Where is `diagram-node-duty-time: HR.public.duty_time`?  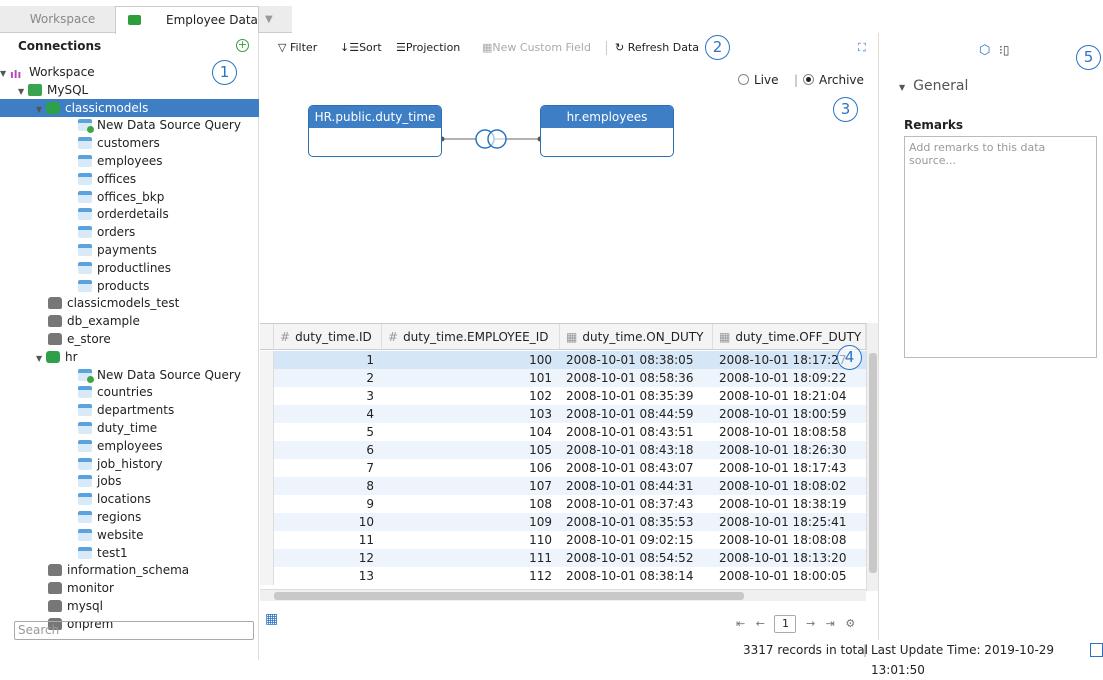 diagram-node-duty-time: HR.public.duty_time is located at coordinates (375, 131).